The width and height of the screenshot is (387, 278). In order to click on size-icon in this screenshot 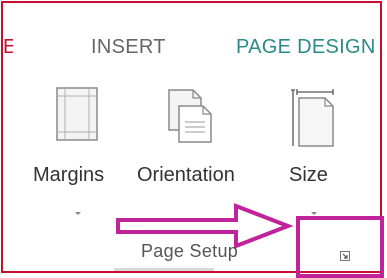, I will do `click(312, 118)`.